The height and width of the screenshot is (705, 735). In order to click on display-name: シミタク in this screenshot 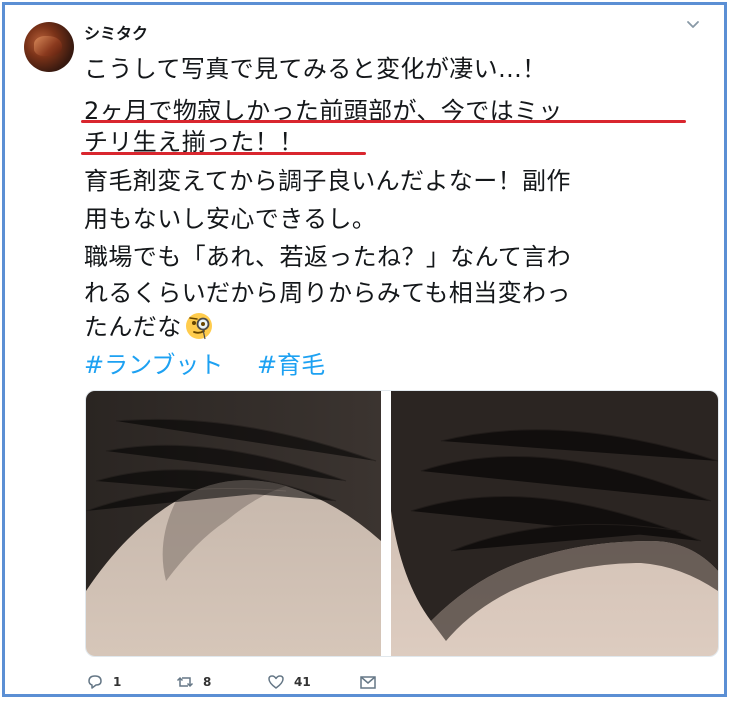, I will do `click(116, 32)`.